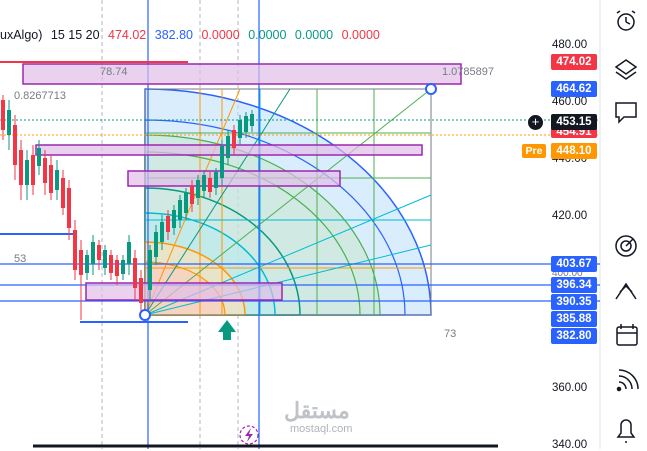 The width and height of the screenshot is (647, 451). Describe the element at coordinates (114, 72) in the screenshot. I see `fib-label-1: 78.74` at that location.